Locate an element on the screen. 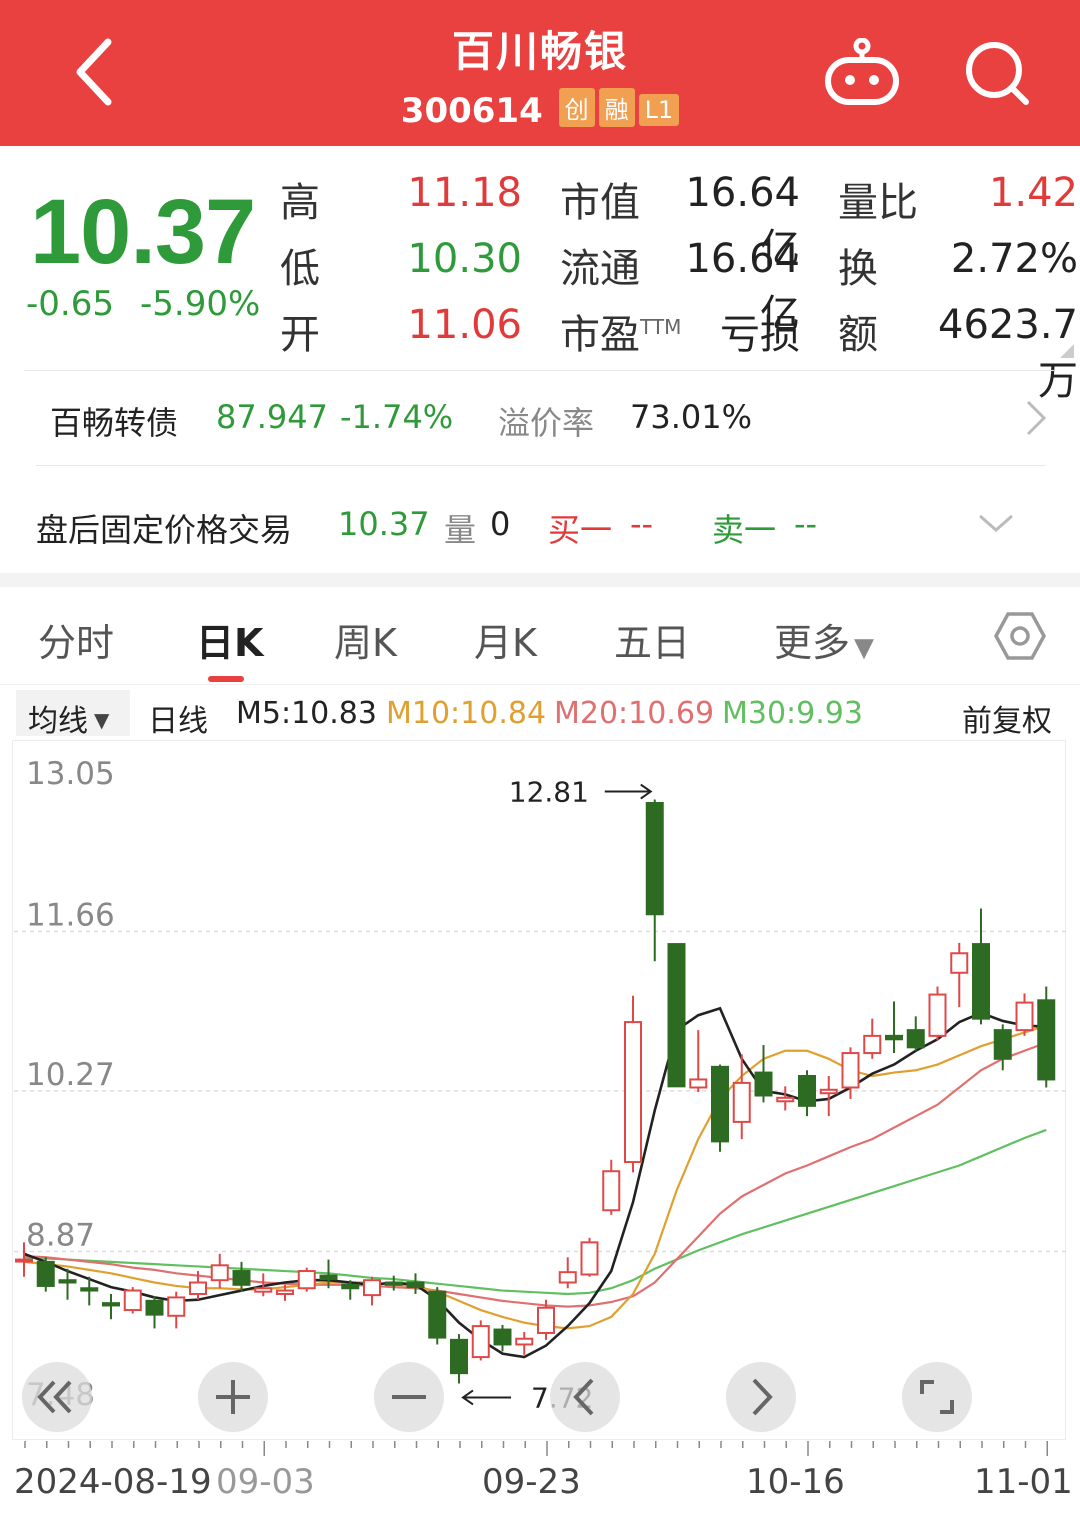 The image size is (1080, 1531). y-tick-label: 8.87 is located at coordinates (60, 1236).